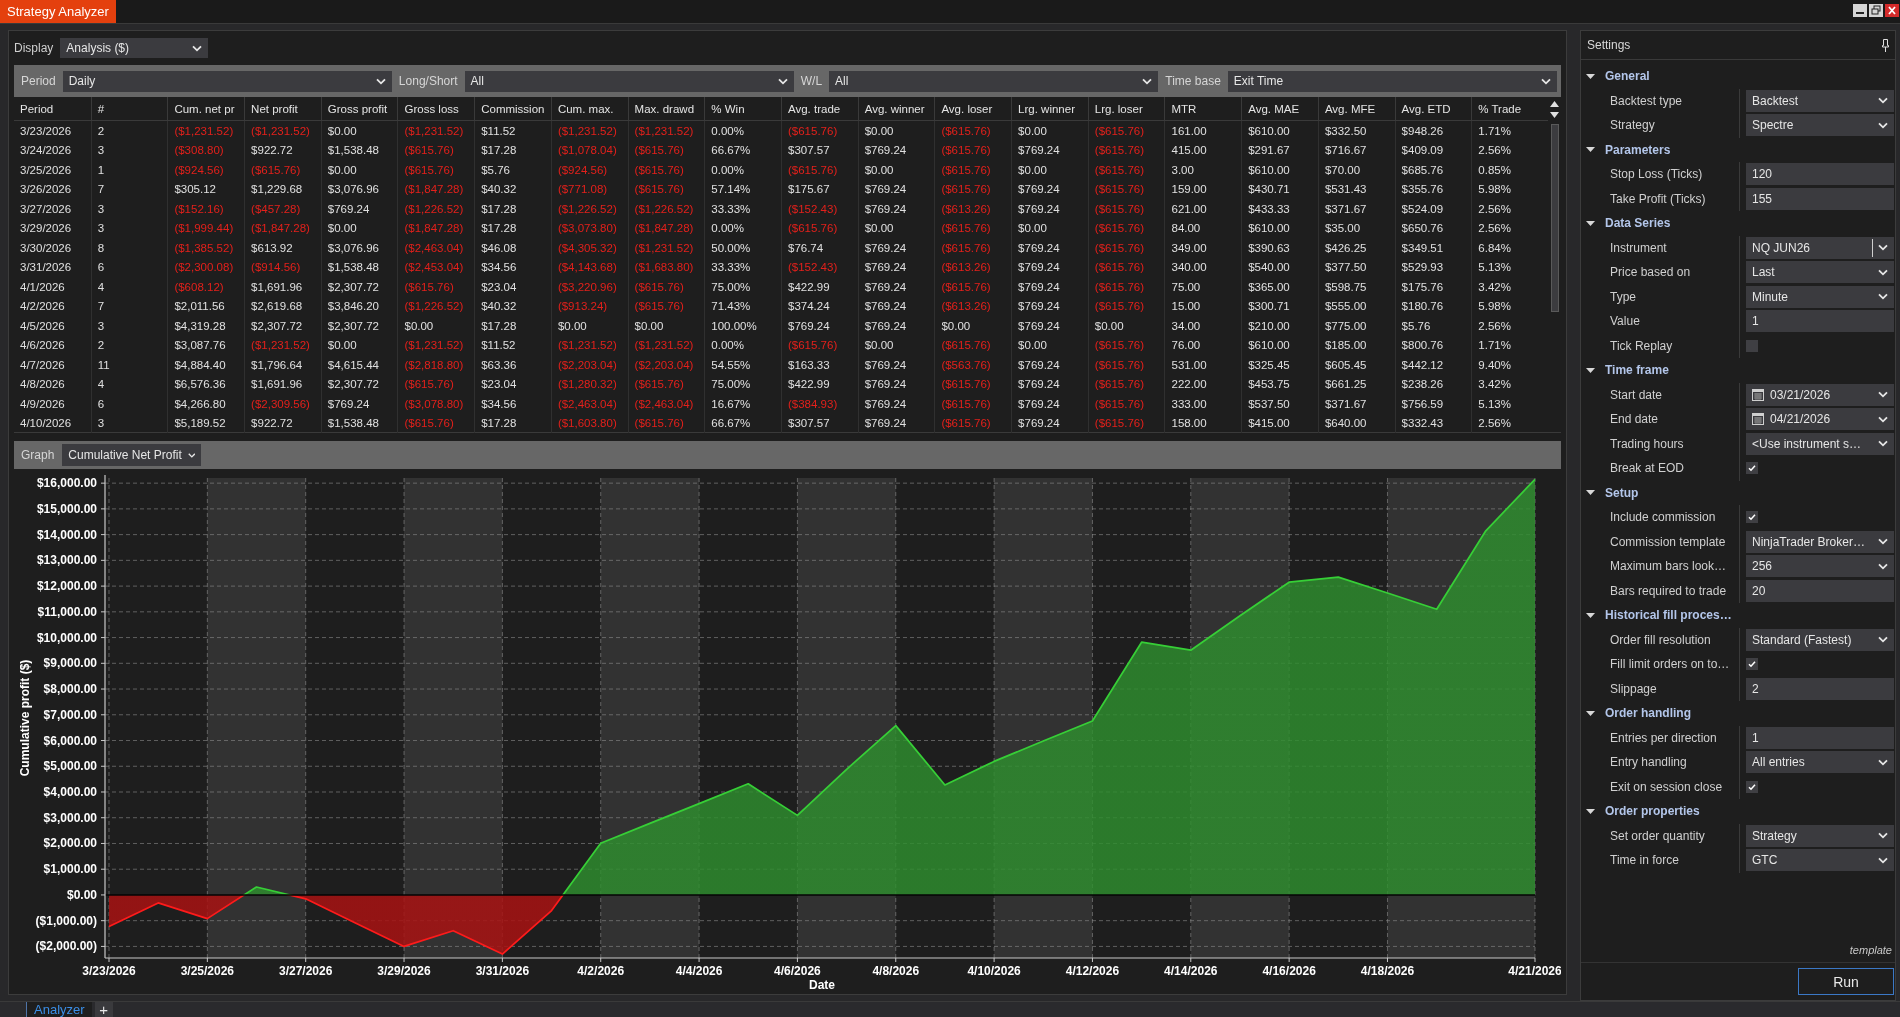  Describe the element at coordinates (1820, 394) in the screenshot. I see `date-picker: 03/21/2026` at that location.